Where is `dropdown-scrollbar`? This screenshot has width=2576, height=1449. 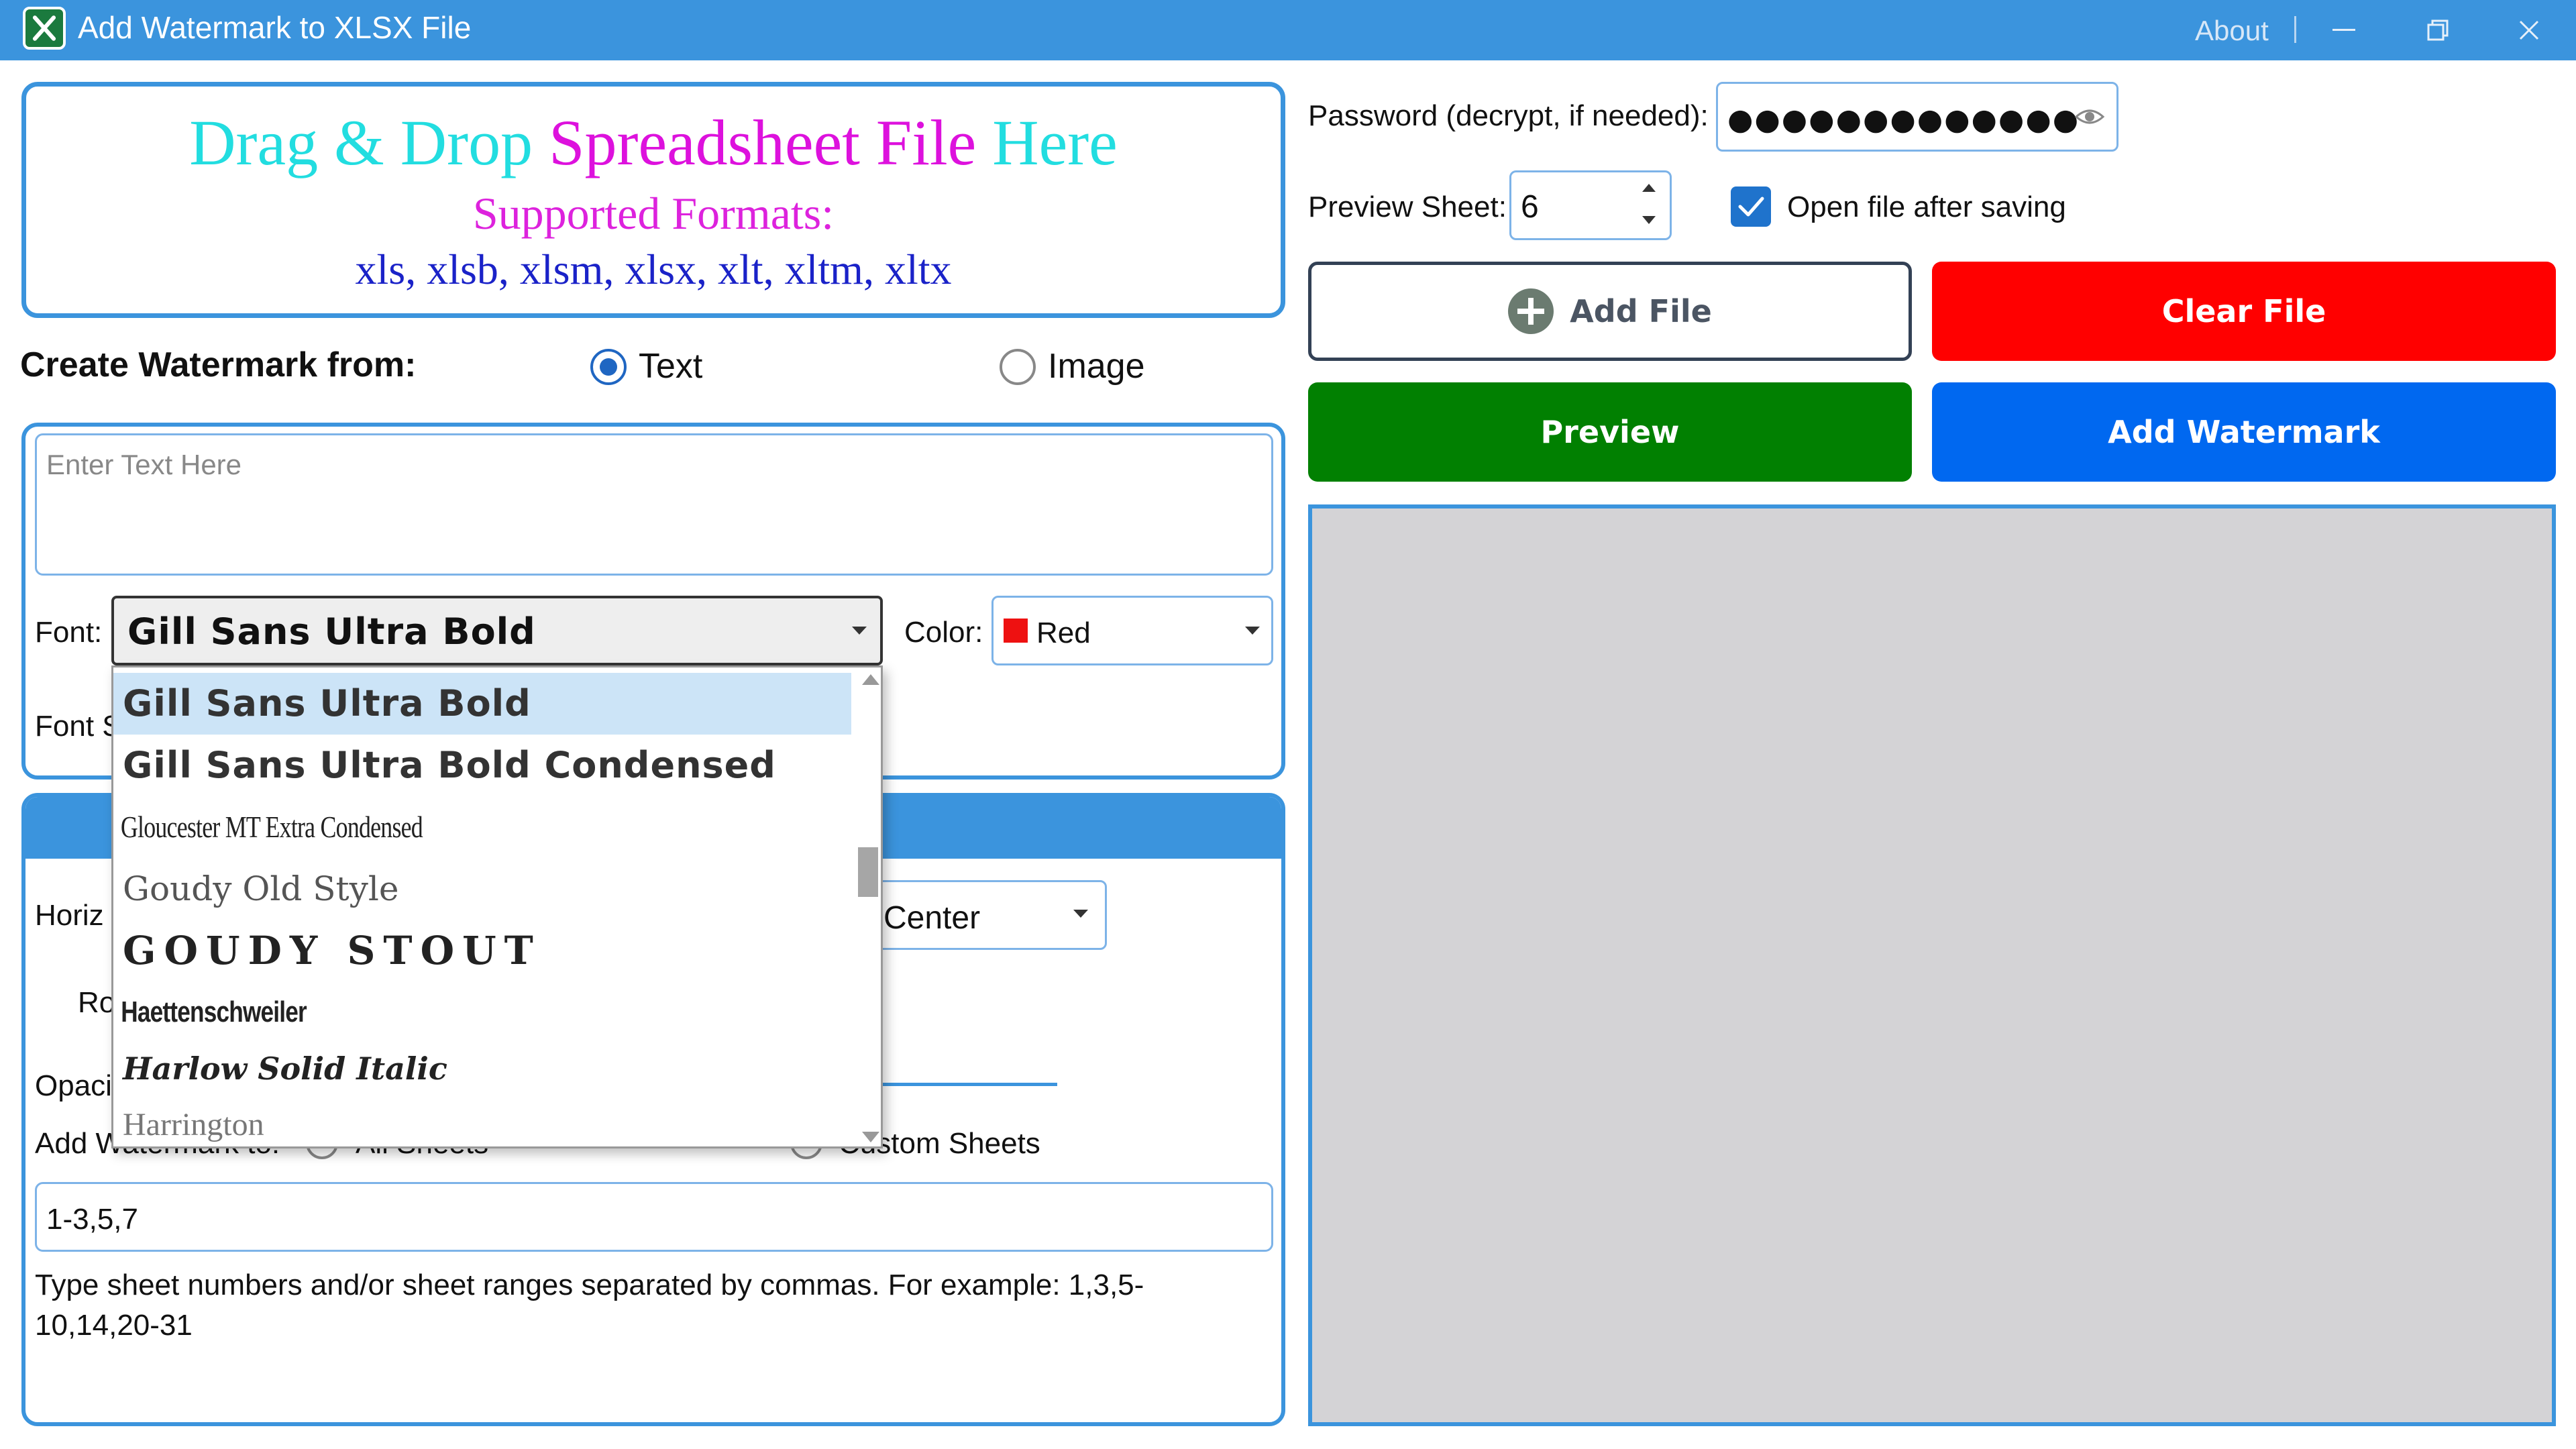 dropdown-scrollbar is located at coordinates (869, 906).